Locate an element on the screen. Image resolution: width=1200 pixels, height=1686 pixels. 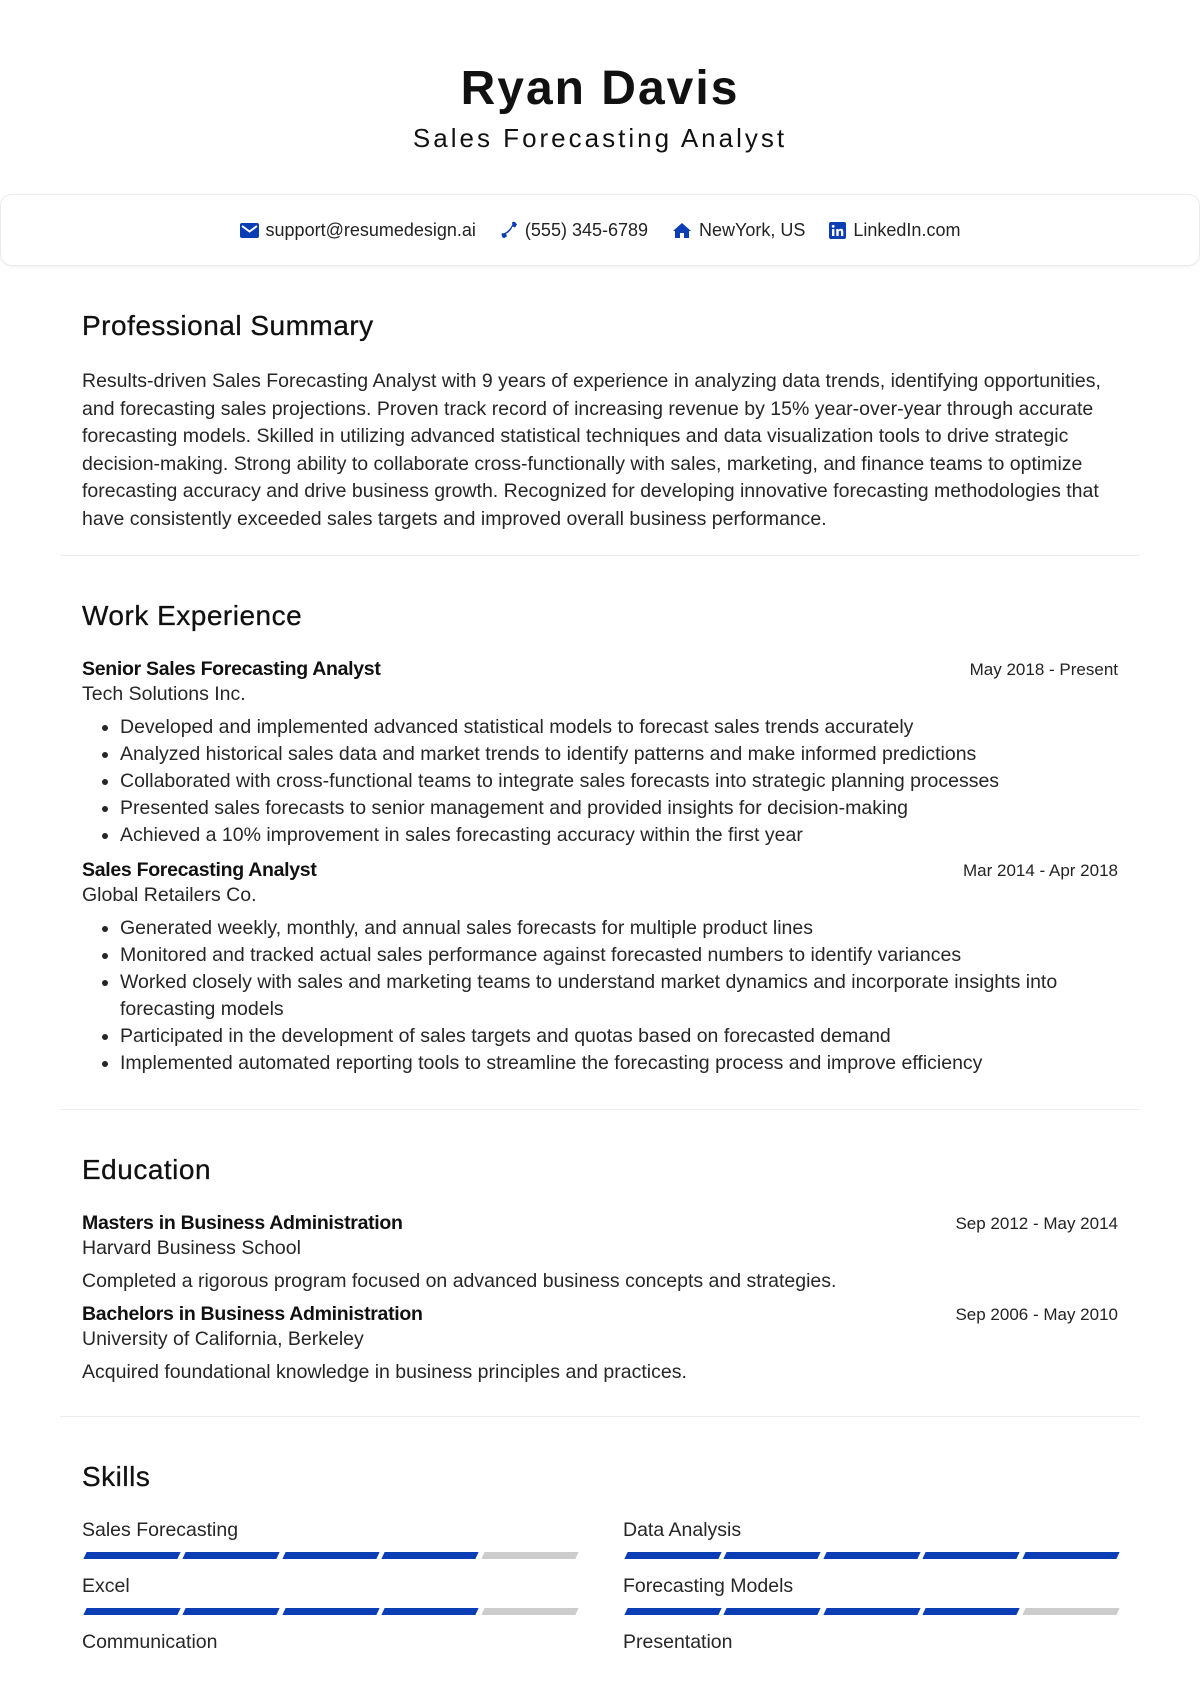
skill-name: Excel is located at coordinates (106, 1586).